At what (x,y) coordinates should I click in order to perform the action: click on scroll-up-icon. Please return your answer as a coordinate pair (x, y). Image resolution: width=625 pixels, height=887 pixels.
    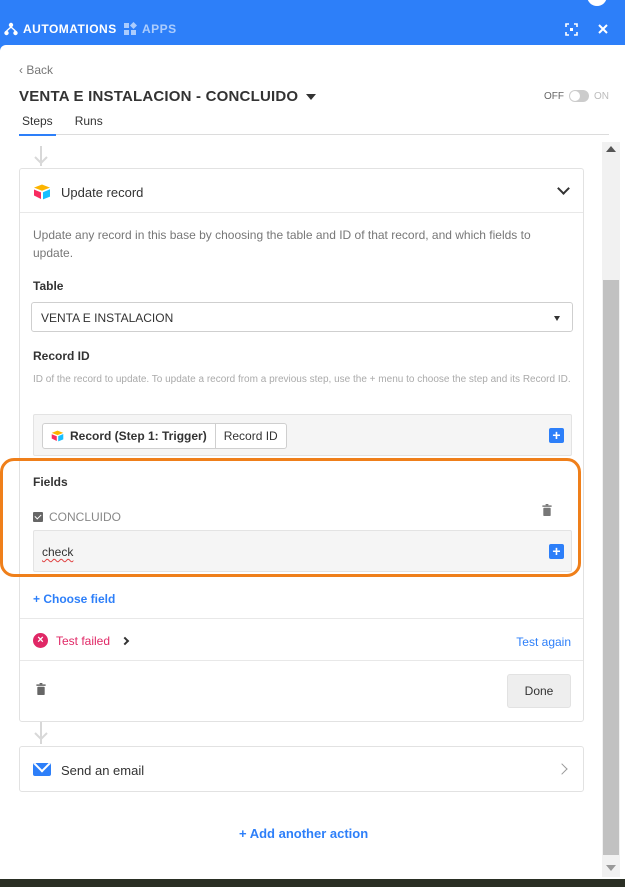
    Looking at the image, I should click on (611, 149).